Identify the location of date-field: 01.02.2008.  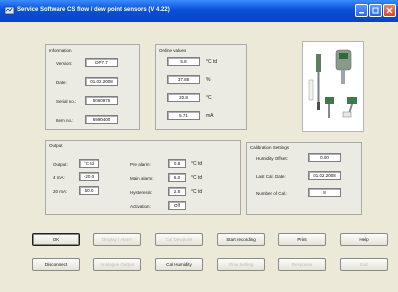
(101, 81).